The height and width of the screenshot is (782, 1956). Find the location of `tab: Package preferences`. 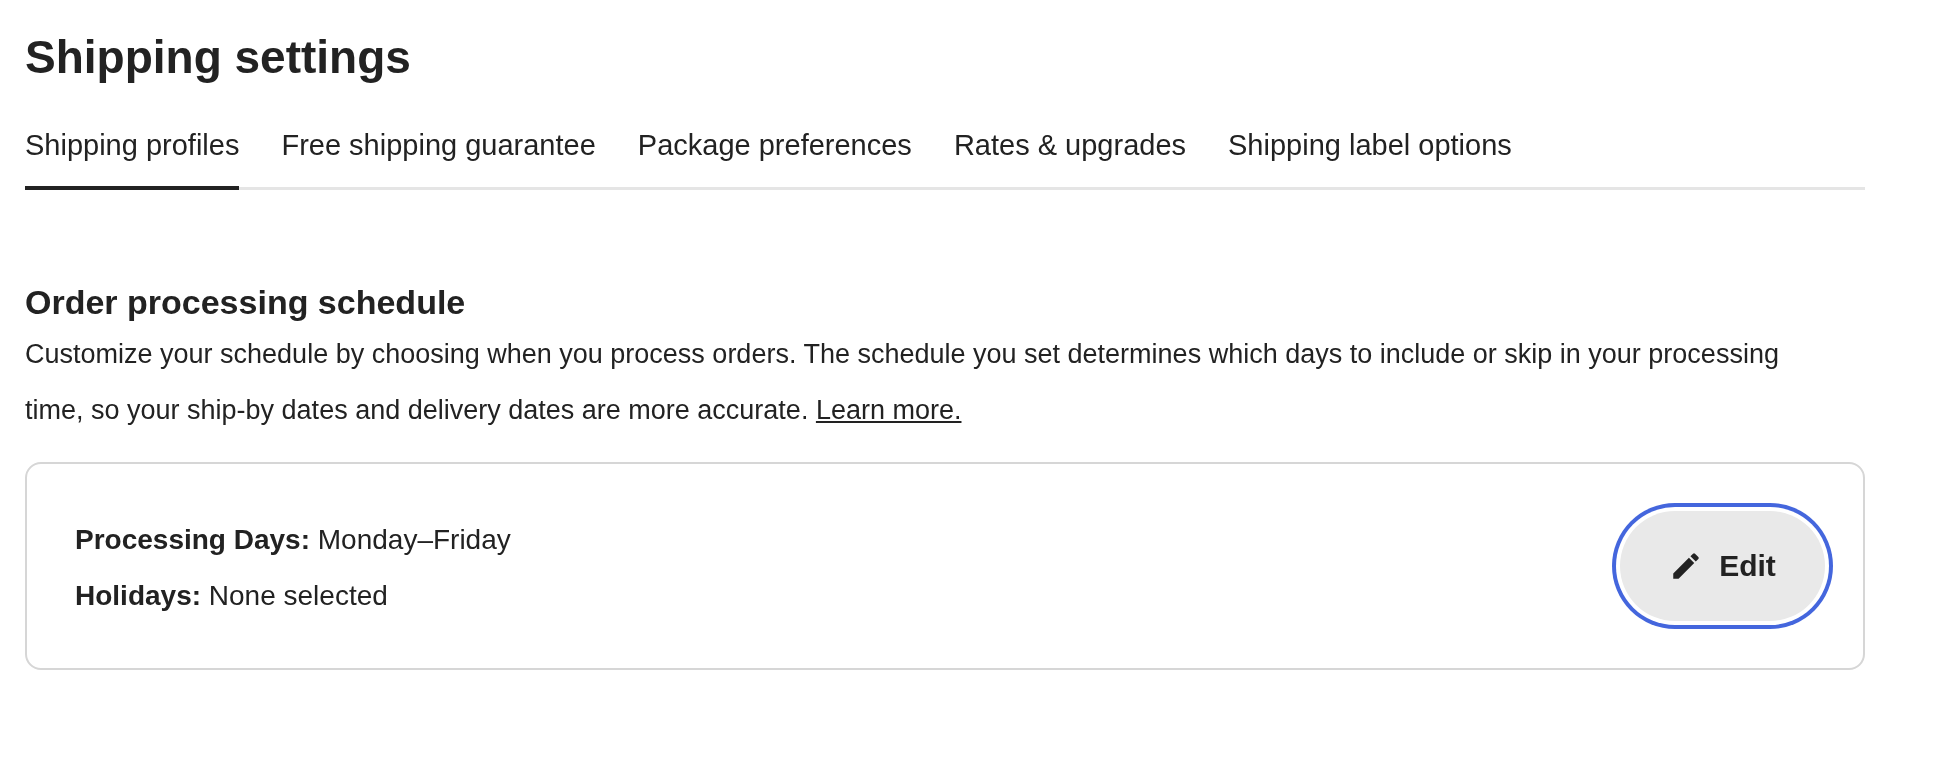

tab: Package preferences is located at coordinates (774, 157).